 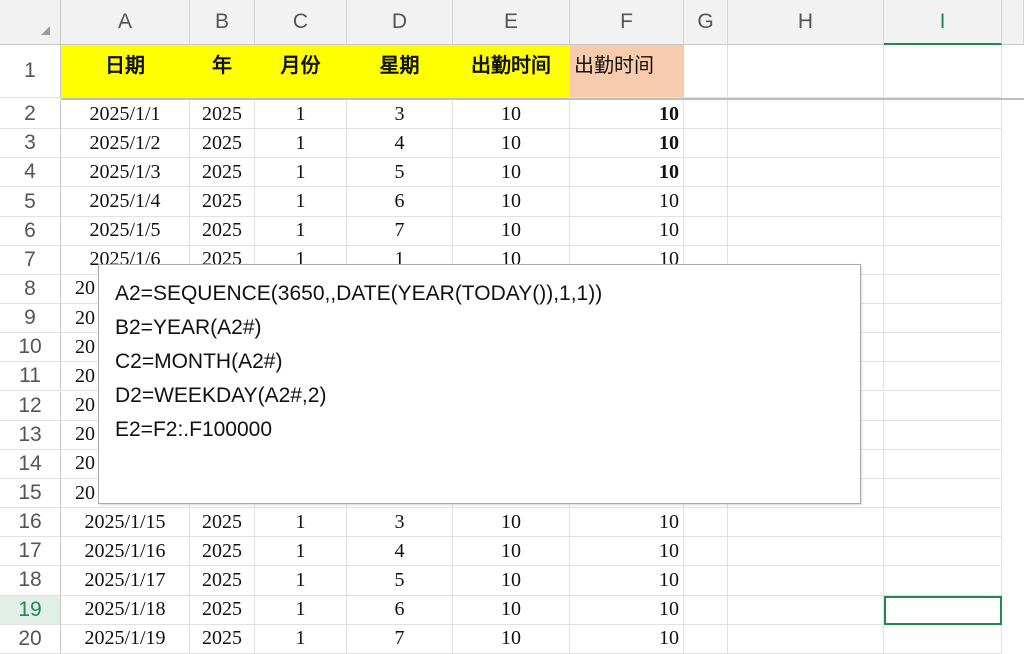 I want to click on cell-c5: 1, so click(x=301, y=202).